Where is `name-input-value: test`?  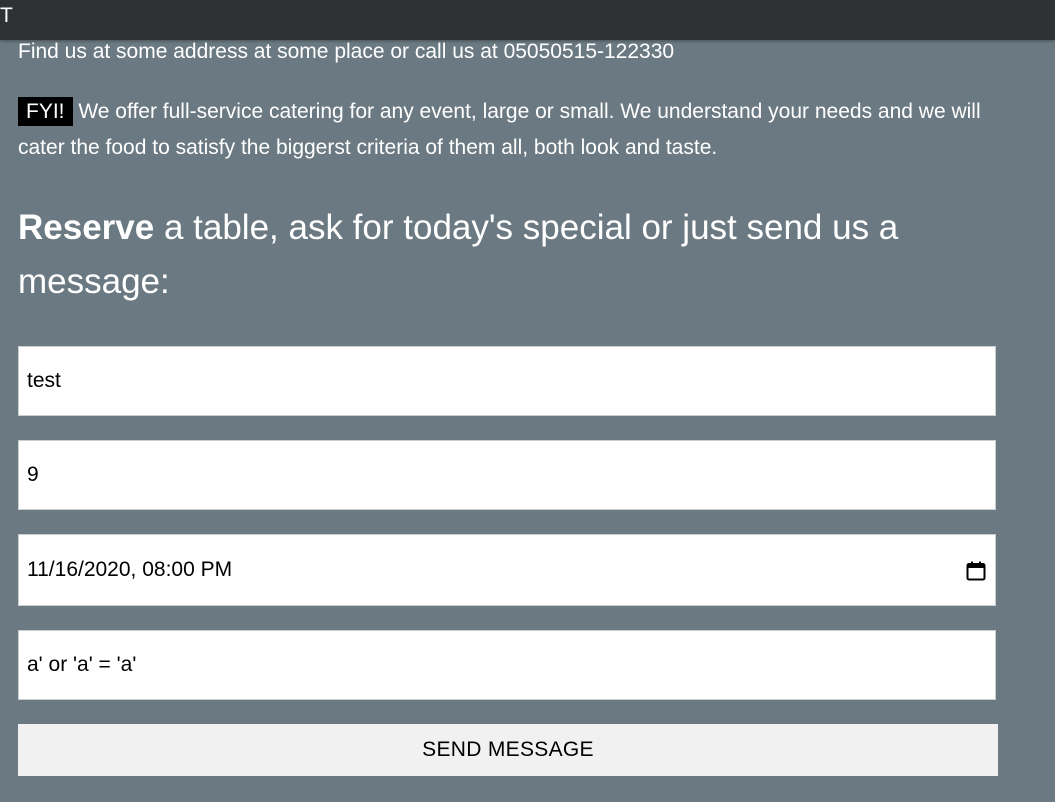
name-input-value: test is located at coordinates (44, 380).